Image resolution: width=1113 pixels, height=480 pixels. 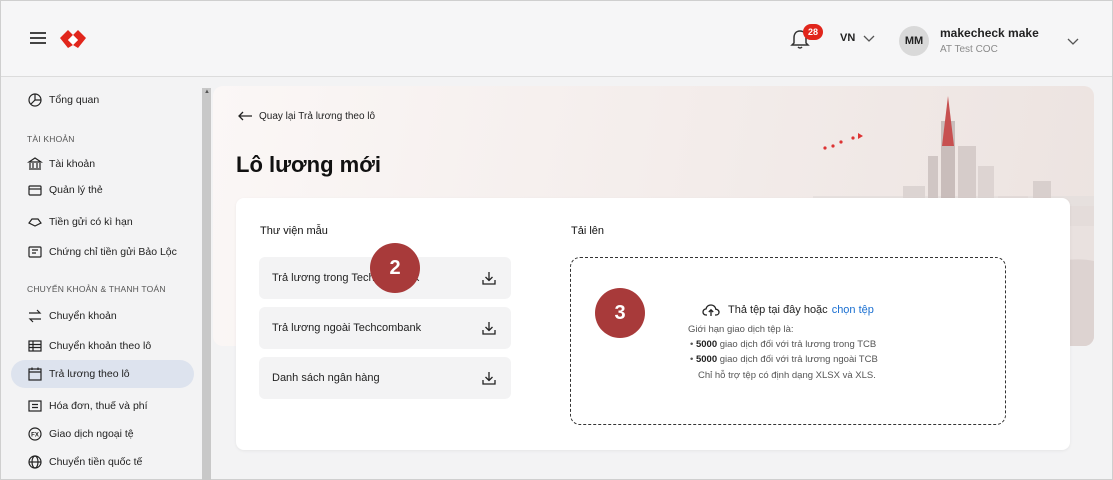 I want to click on sidebar-item-cards: Quản lý thẻ, so click(x=102, y=190).